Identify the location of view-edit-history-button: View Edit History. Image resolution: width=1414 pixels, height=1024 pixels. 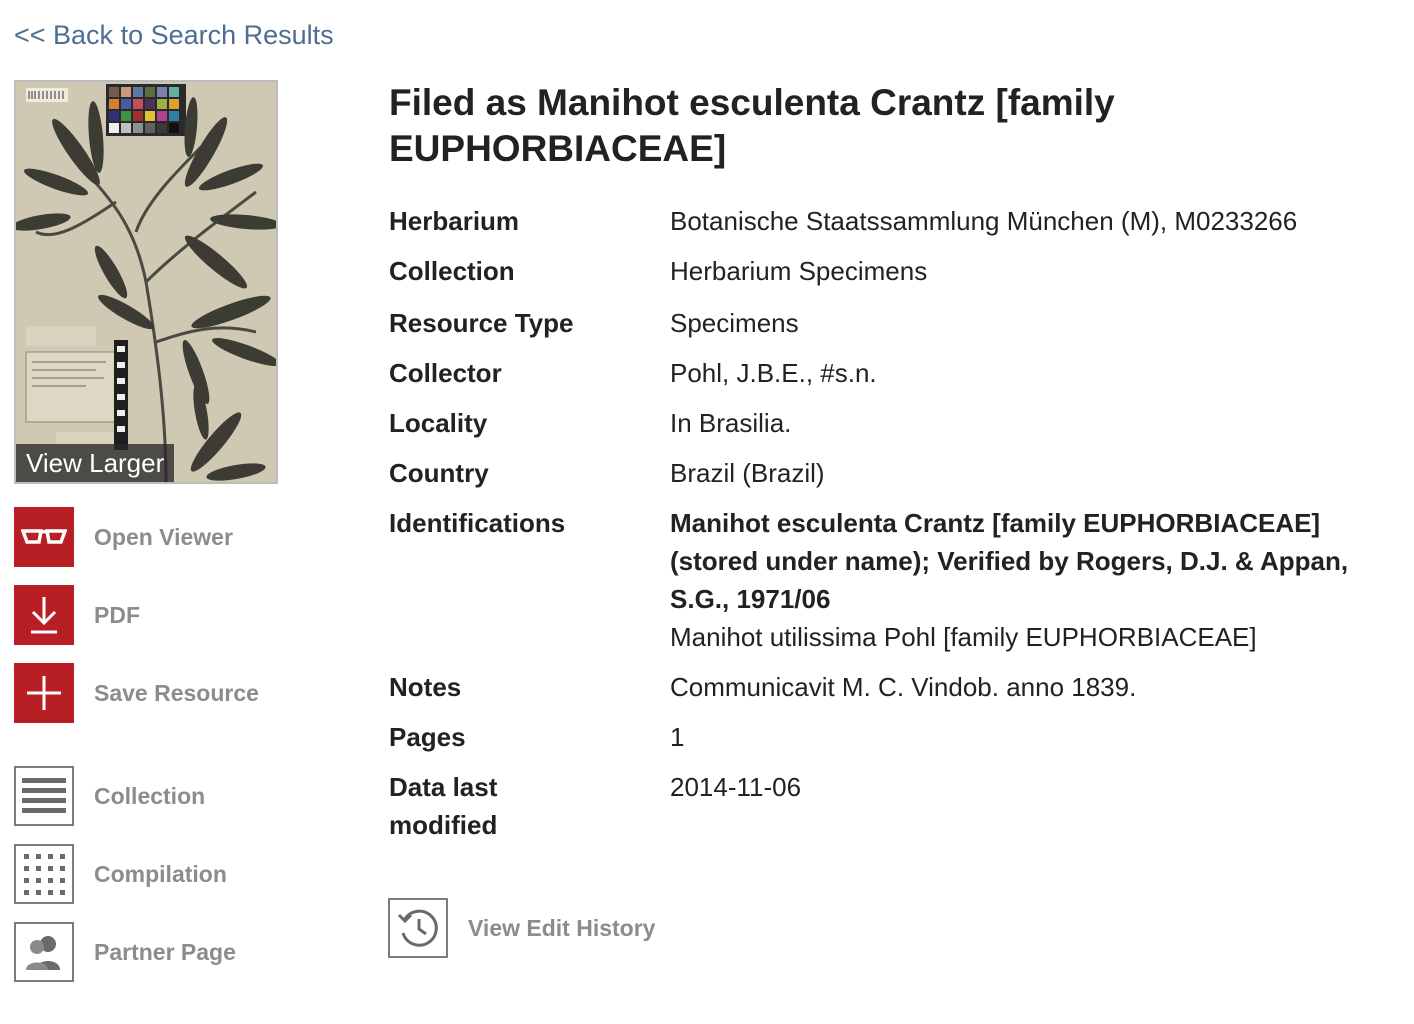
(521, 928).